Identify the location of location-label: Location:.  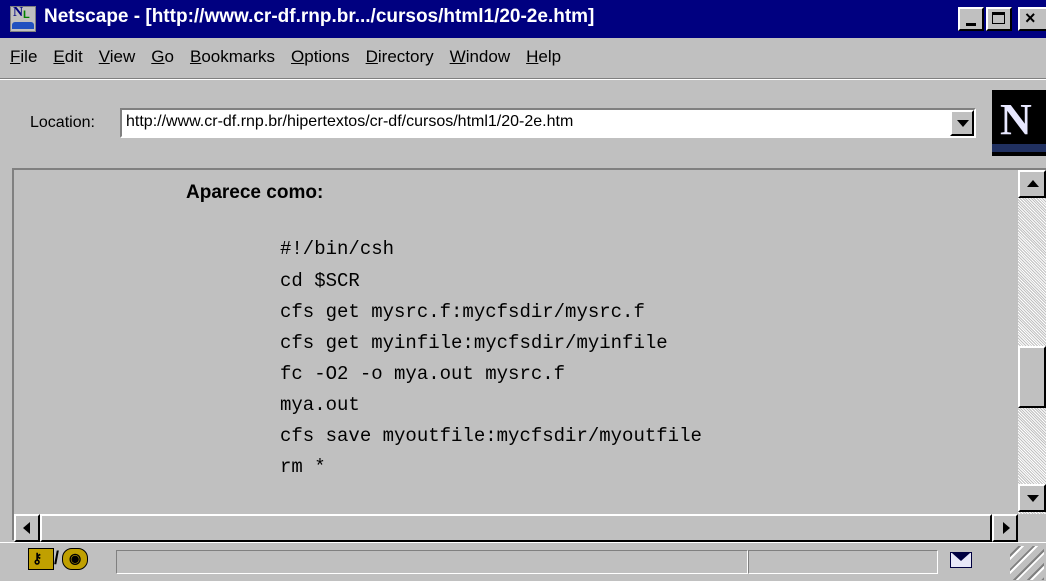
(62, 122).